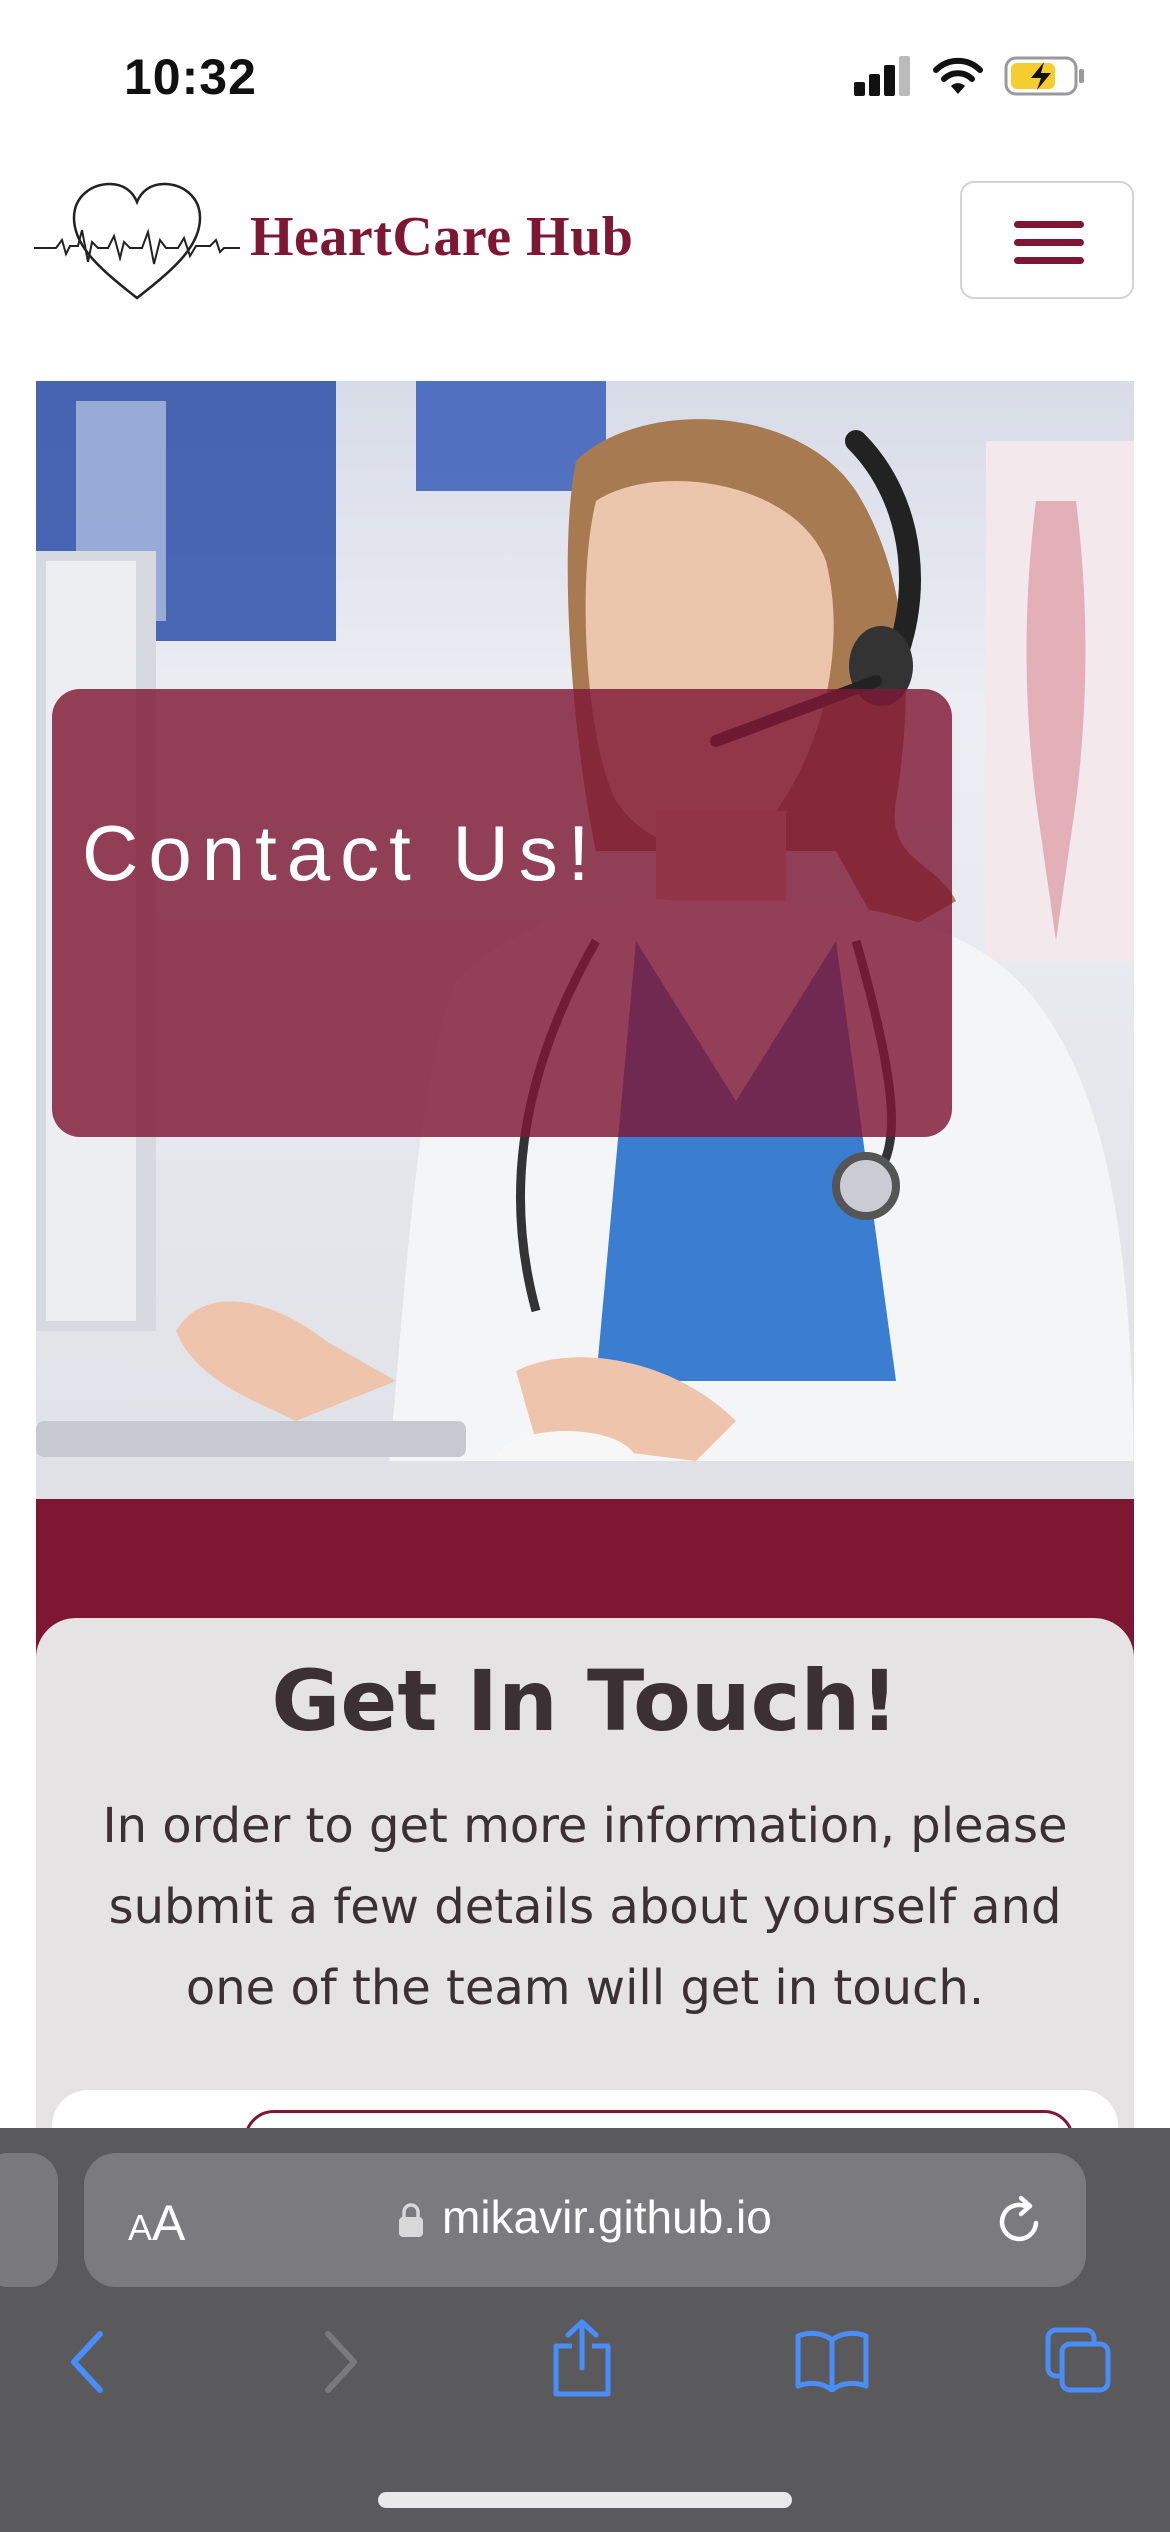 The image size is (1170, 2532). I want to click on menu-button, so click(1047, 240).